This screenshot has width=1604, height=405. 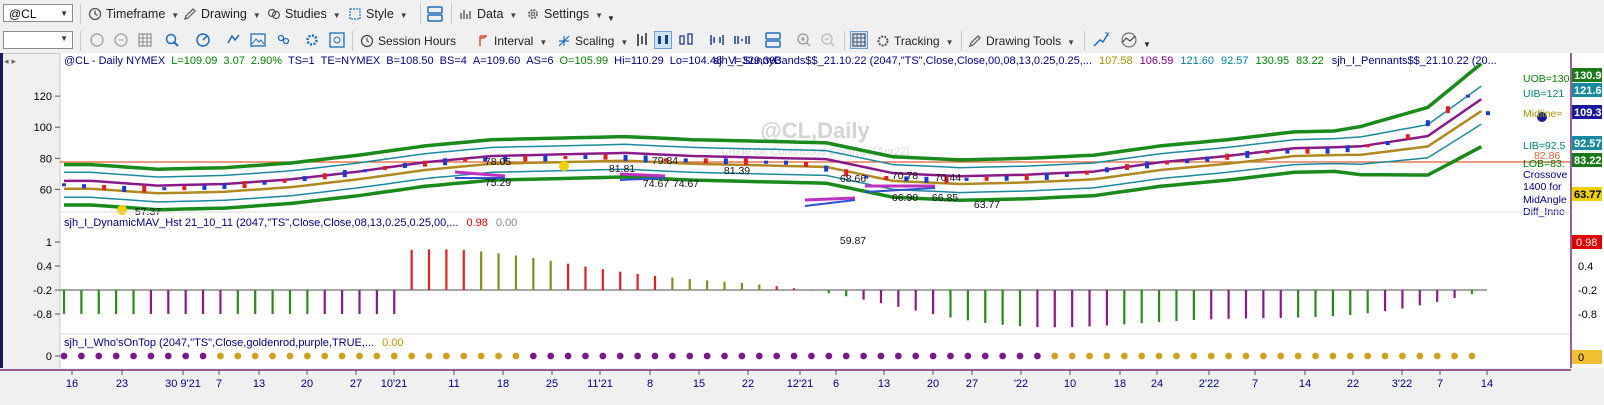 I want to click on quote-value: 3.07, so click(x=233, y=61).